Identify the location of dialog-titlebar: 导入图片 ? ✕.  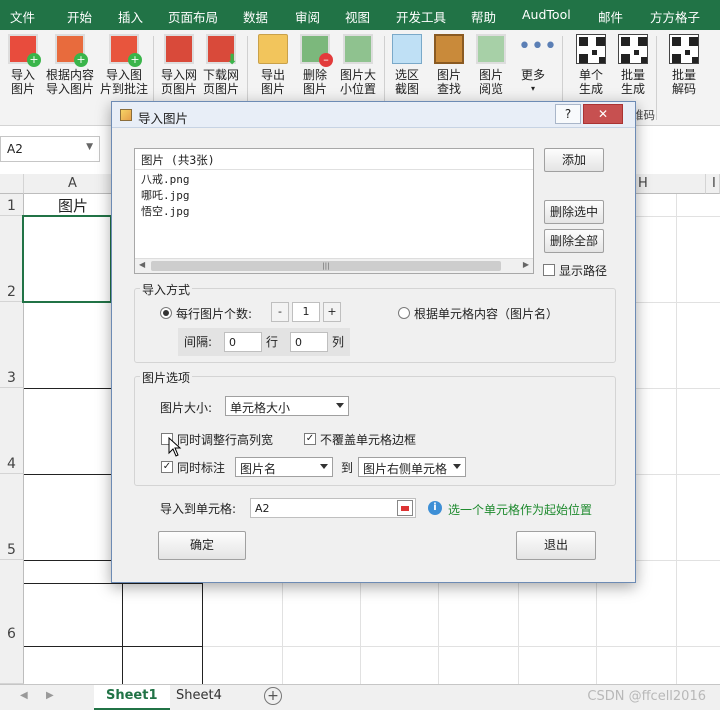
(373, 115).